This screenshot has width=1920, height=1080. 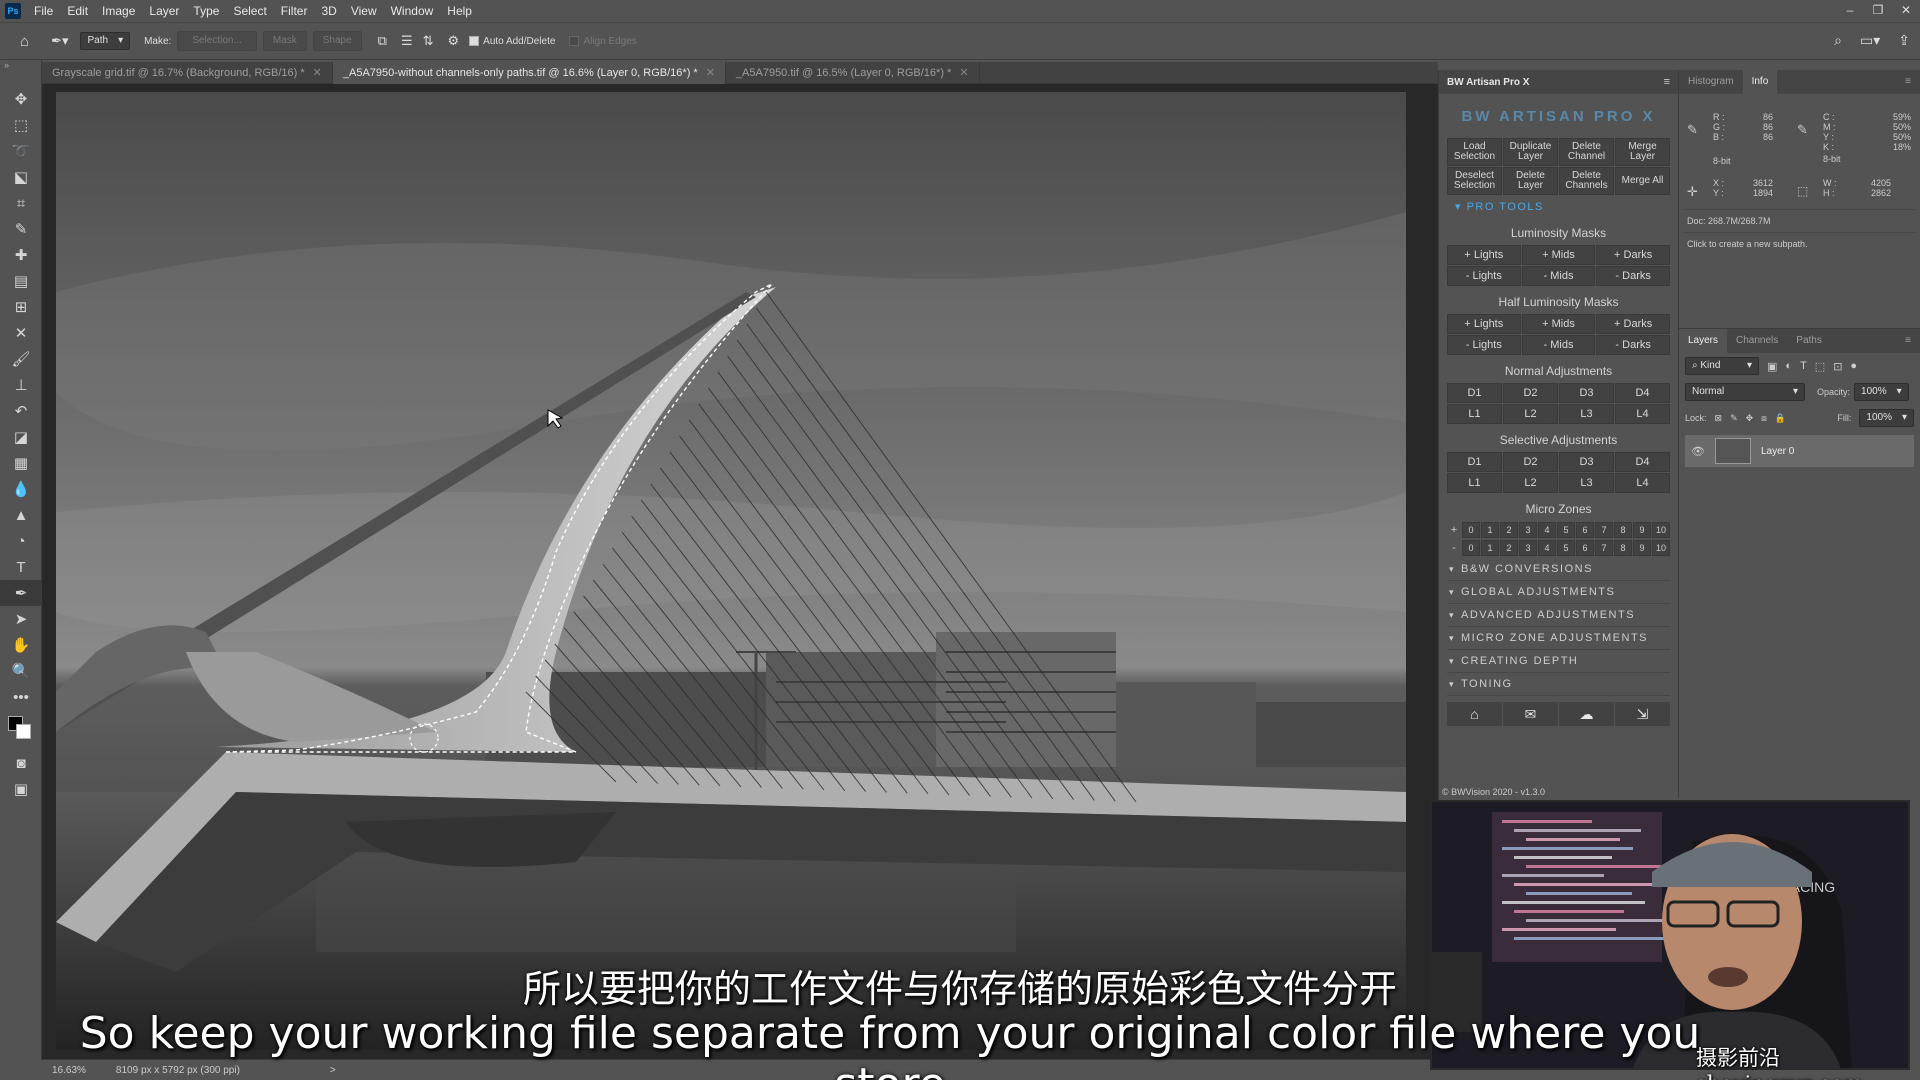 What do you see at coordinates (1788, 366) in the screenshot?
I see `filter-adjustment-icon: ◐` at bounding box center [1788, 366].